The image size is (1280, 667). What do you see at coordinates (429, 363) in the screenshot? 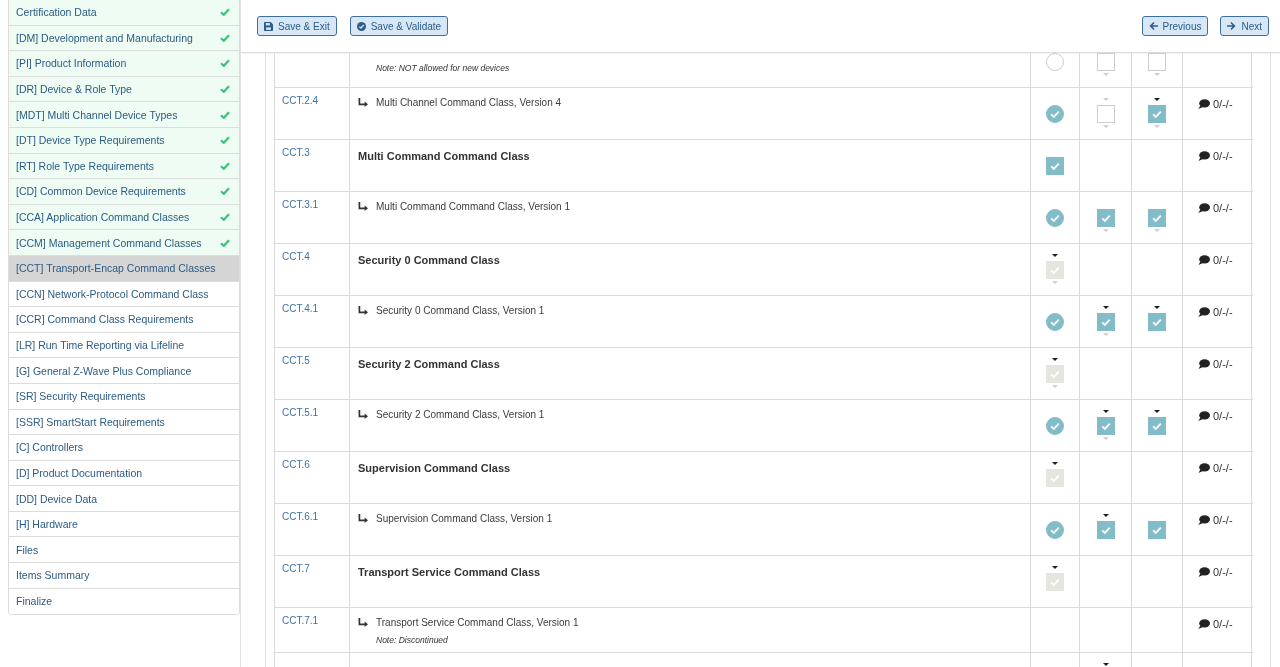
I see `class-title: Security 2 Command Class` at bounding box center [429, 363].